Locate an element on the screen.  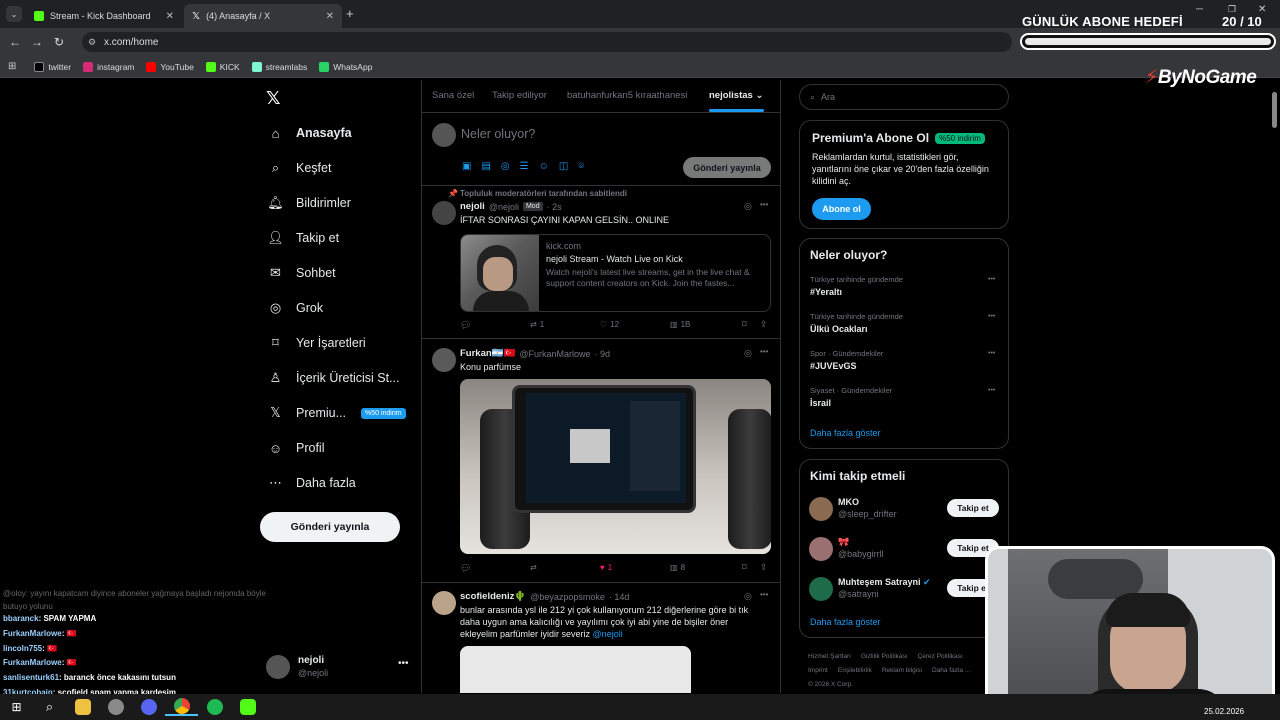
post-button: Gönderi yayınla is located at coordinates (330, 527).